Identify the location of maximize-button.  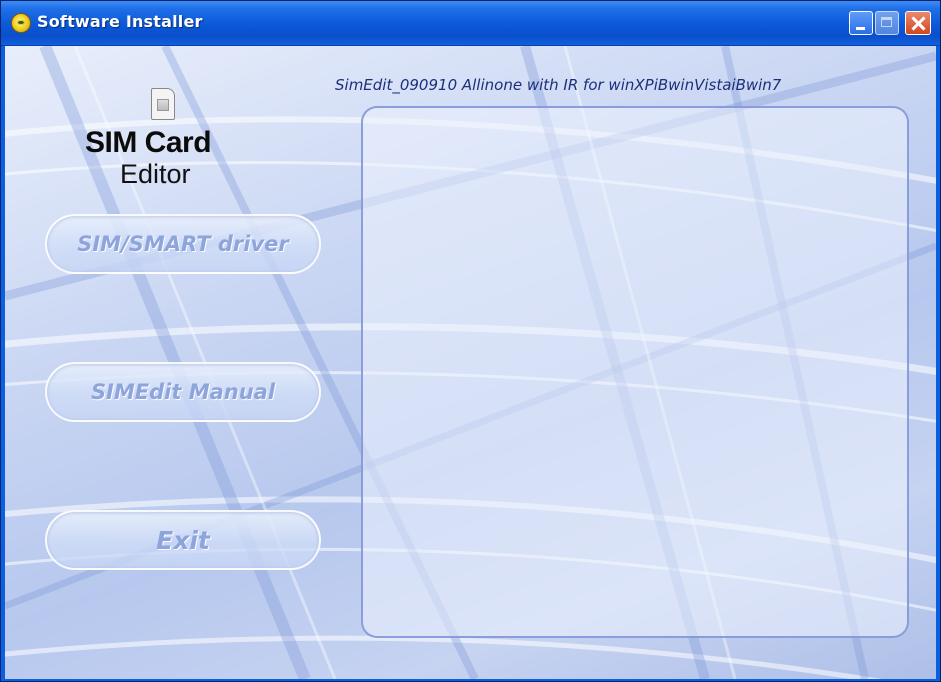
(887, 23).